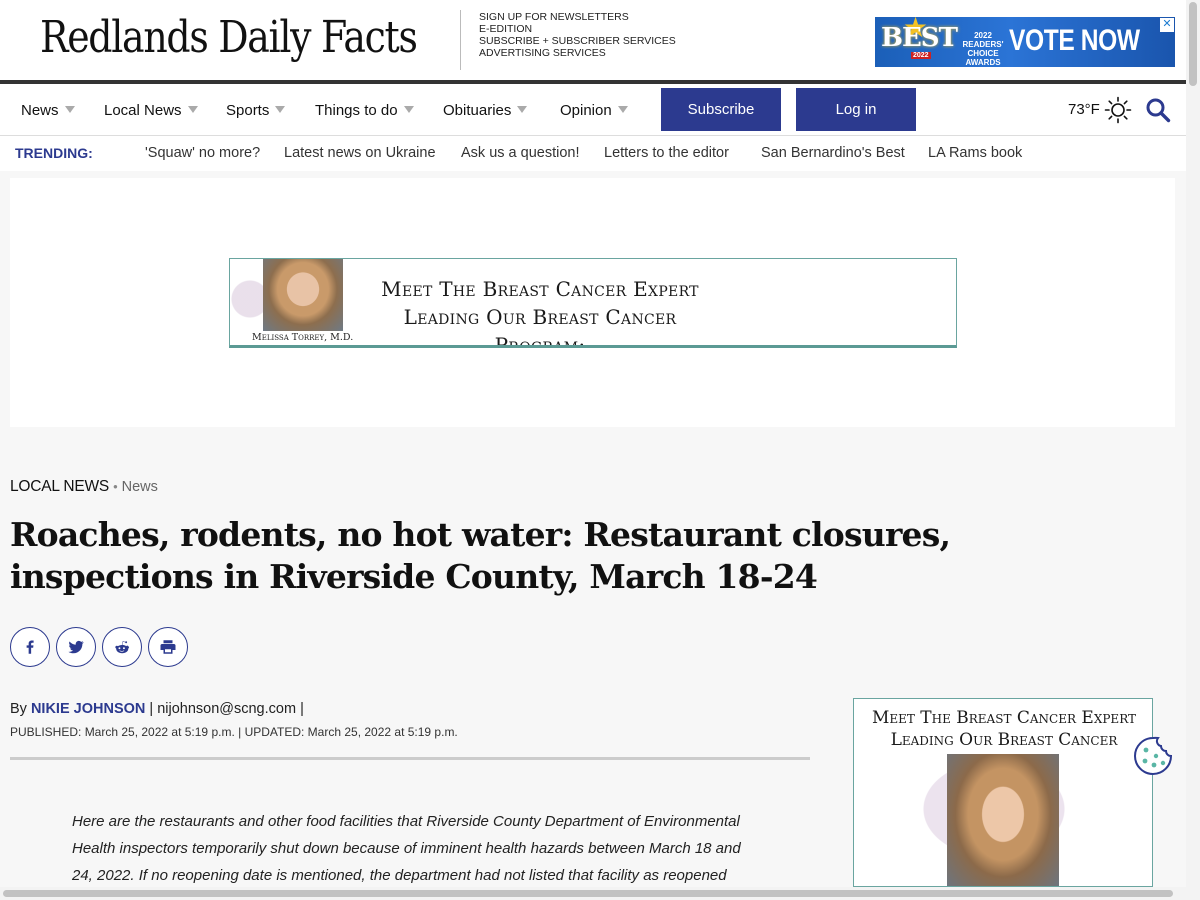 This screenshot has height=900, width=1200. I want to click on sidebar-ad-line-1: Meet The Breast Cancer Expert, so click(1004, 718).